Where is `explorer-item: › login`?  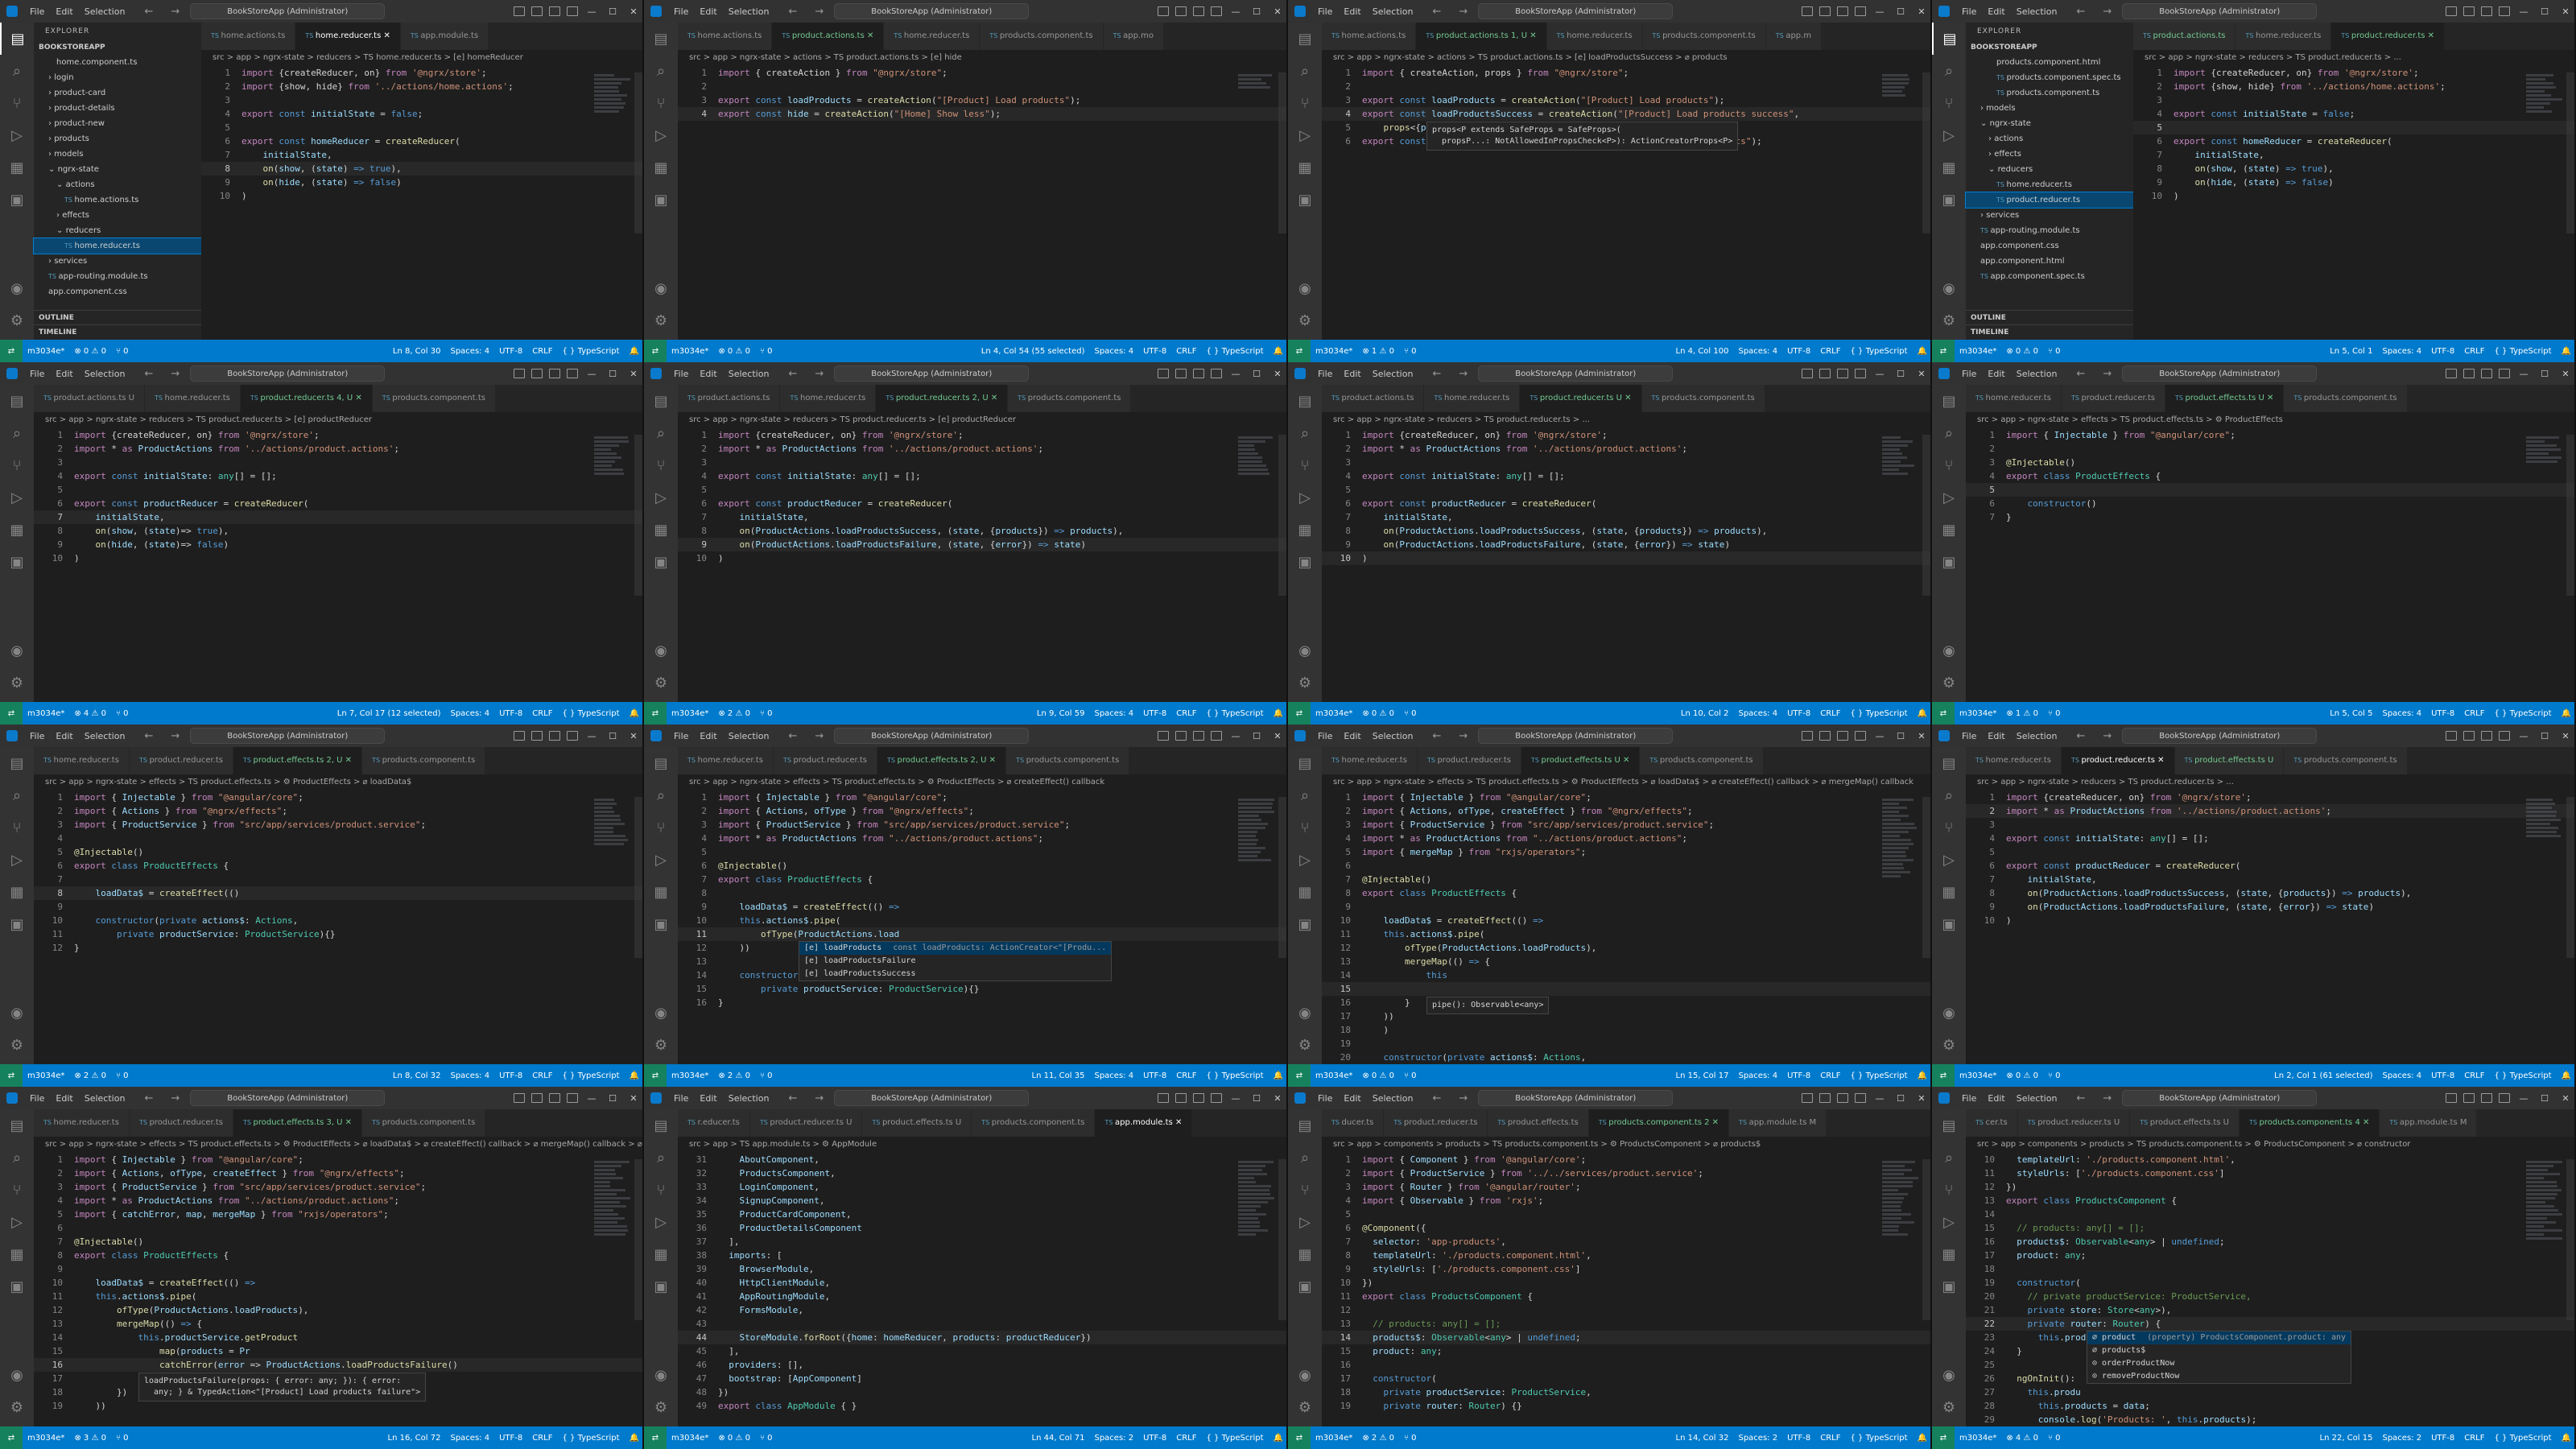
explorer-item: › login is located at coordinates (117, 77).